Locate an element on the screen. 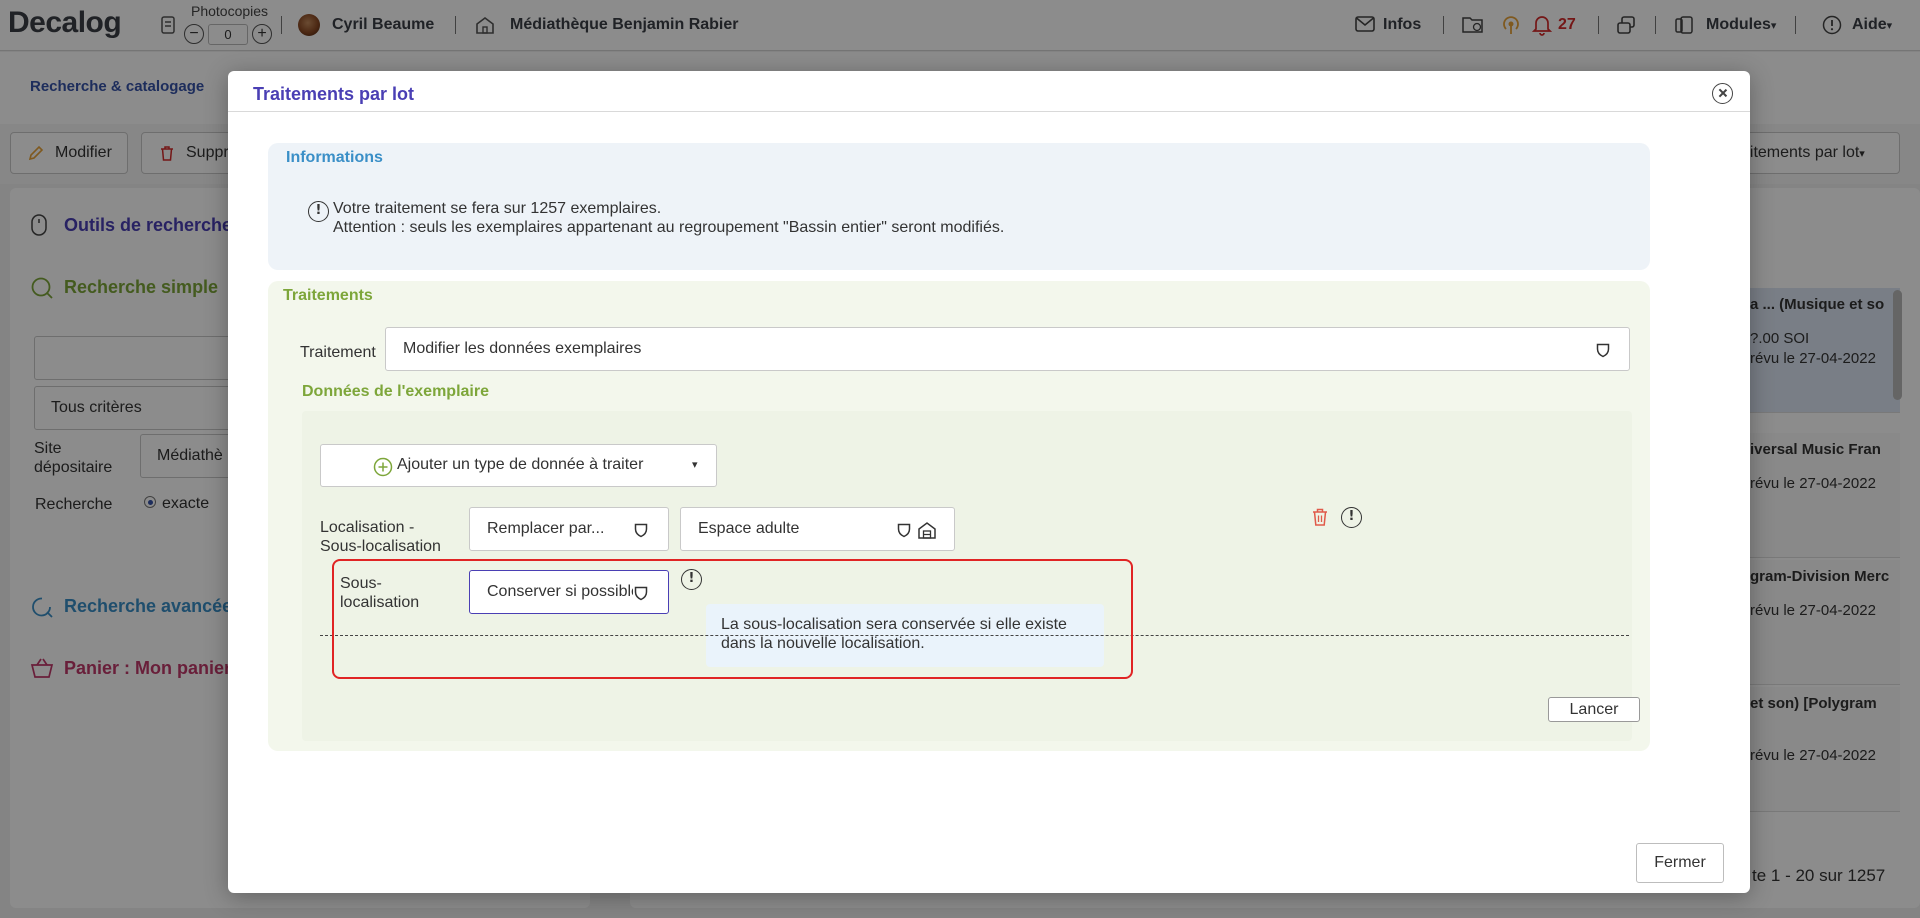  fermer-button: Fermer is located at coordinates (1680, 863).